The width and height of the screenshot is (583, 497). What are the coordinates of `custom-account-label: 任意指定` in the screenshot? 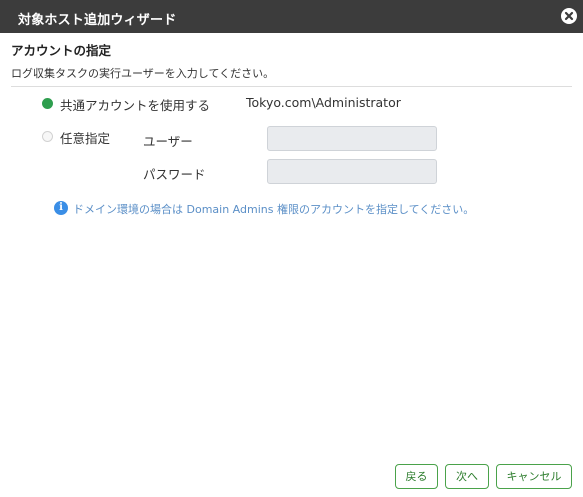 It's located at (85, 138).